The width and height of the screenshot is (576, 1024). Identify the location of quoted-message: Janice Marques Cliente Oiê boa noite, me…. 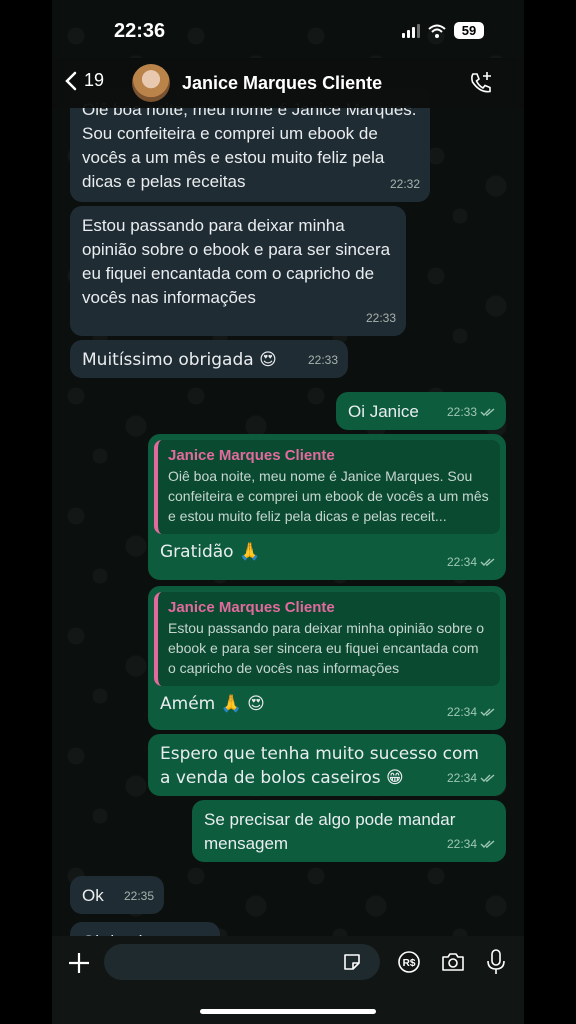
(327, 487).